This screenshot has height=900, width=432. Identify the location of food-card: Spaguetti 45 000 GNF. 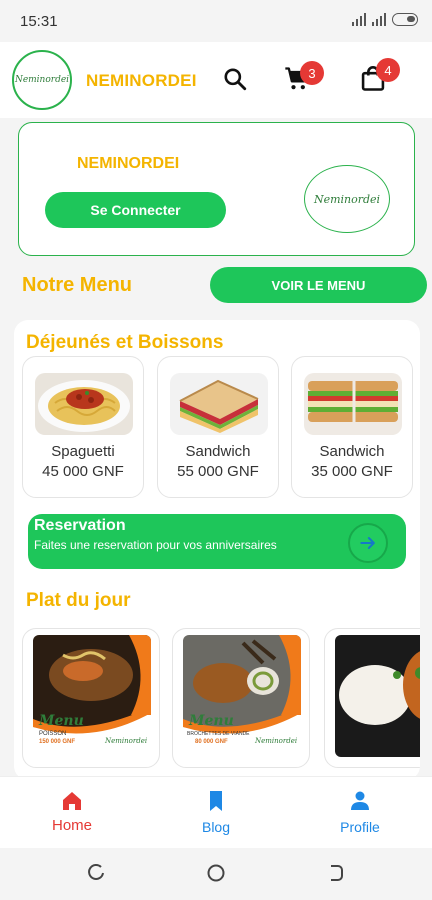
(83, 427).